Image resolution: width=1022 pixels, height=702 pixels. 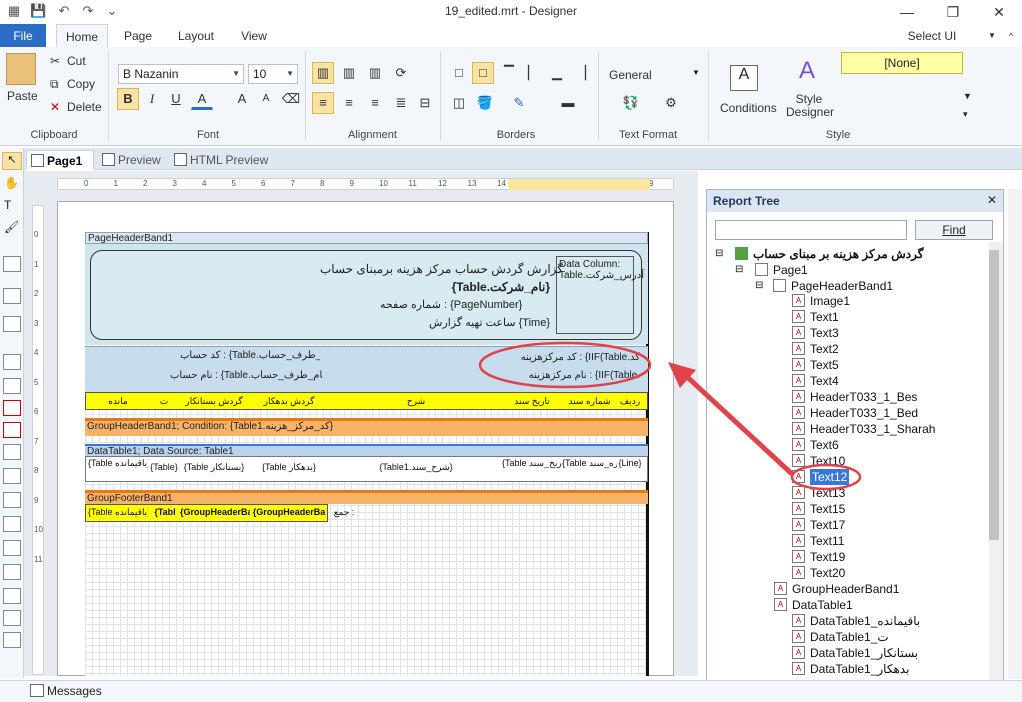 What do you see at coordinates (738, 424) in the screenshot?
I see `arrow-line` at bounding box center [738, 424].